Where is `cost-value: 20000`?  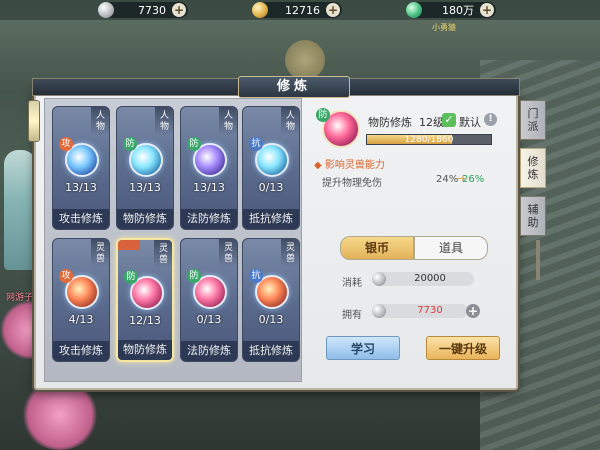 cost-value: 20000 is located at coordinates (430, 278).